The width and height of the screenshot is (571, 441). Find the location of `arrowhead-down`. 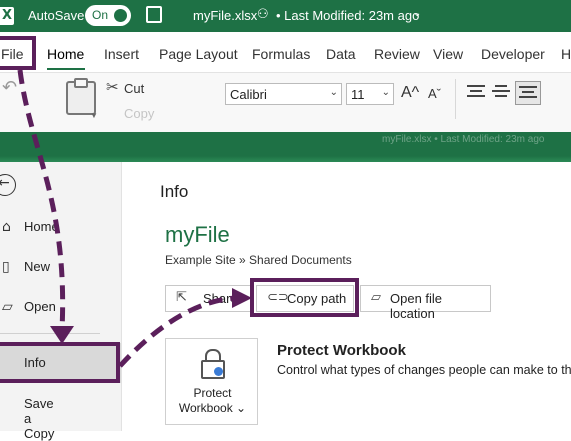

arrowhead-down is located at coordinates (62, 335).